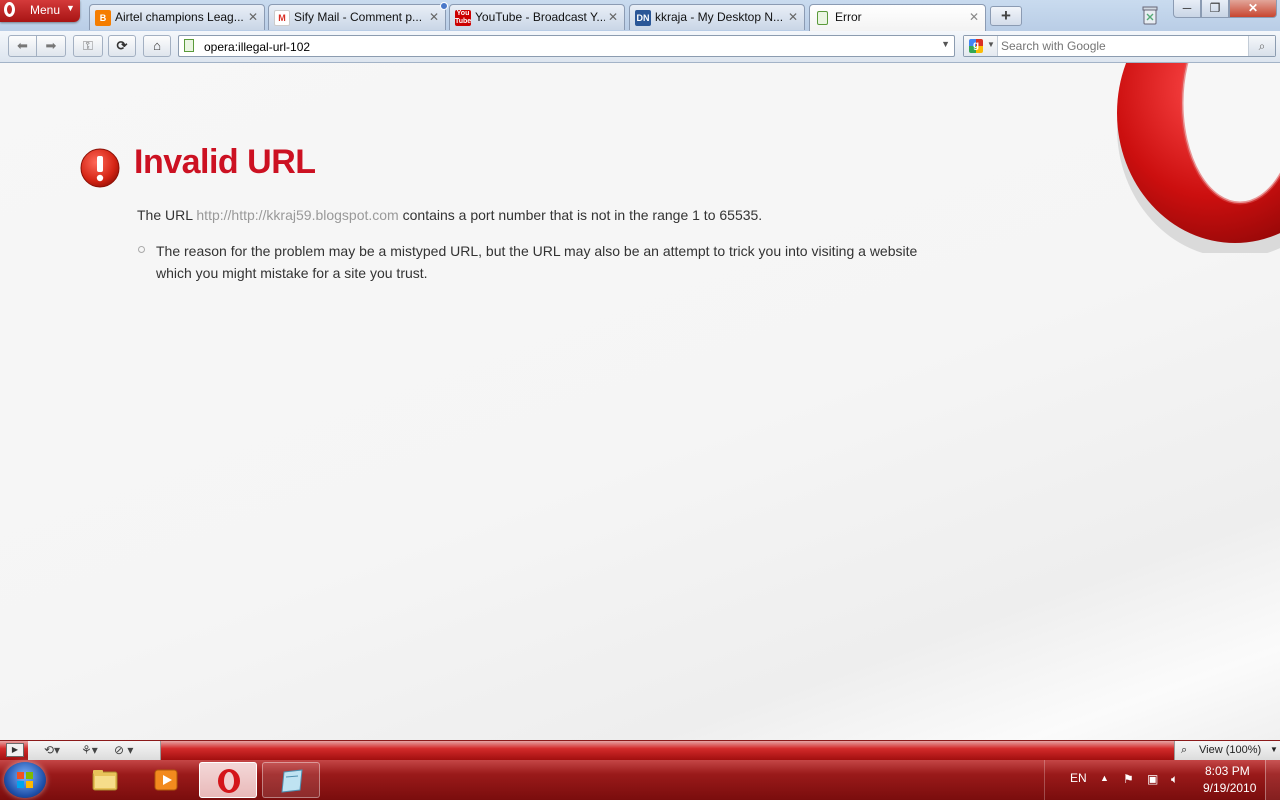 The height and width of the screenshot is (800, 1280). I want to click on youtube-icon: You Tube, so click(463, 18).